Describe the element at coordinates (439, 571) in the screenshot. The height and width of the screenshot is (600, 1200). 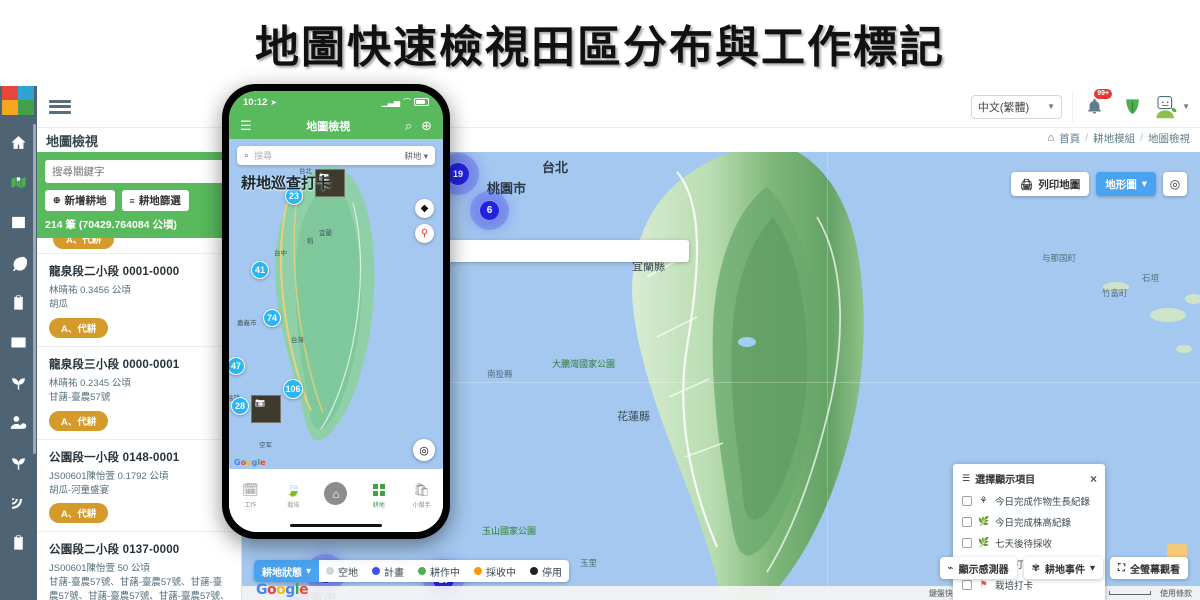
I see `status-legend-item: 耕作中` at that location.